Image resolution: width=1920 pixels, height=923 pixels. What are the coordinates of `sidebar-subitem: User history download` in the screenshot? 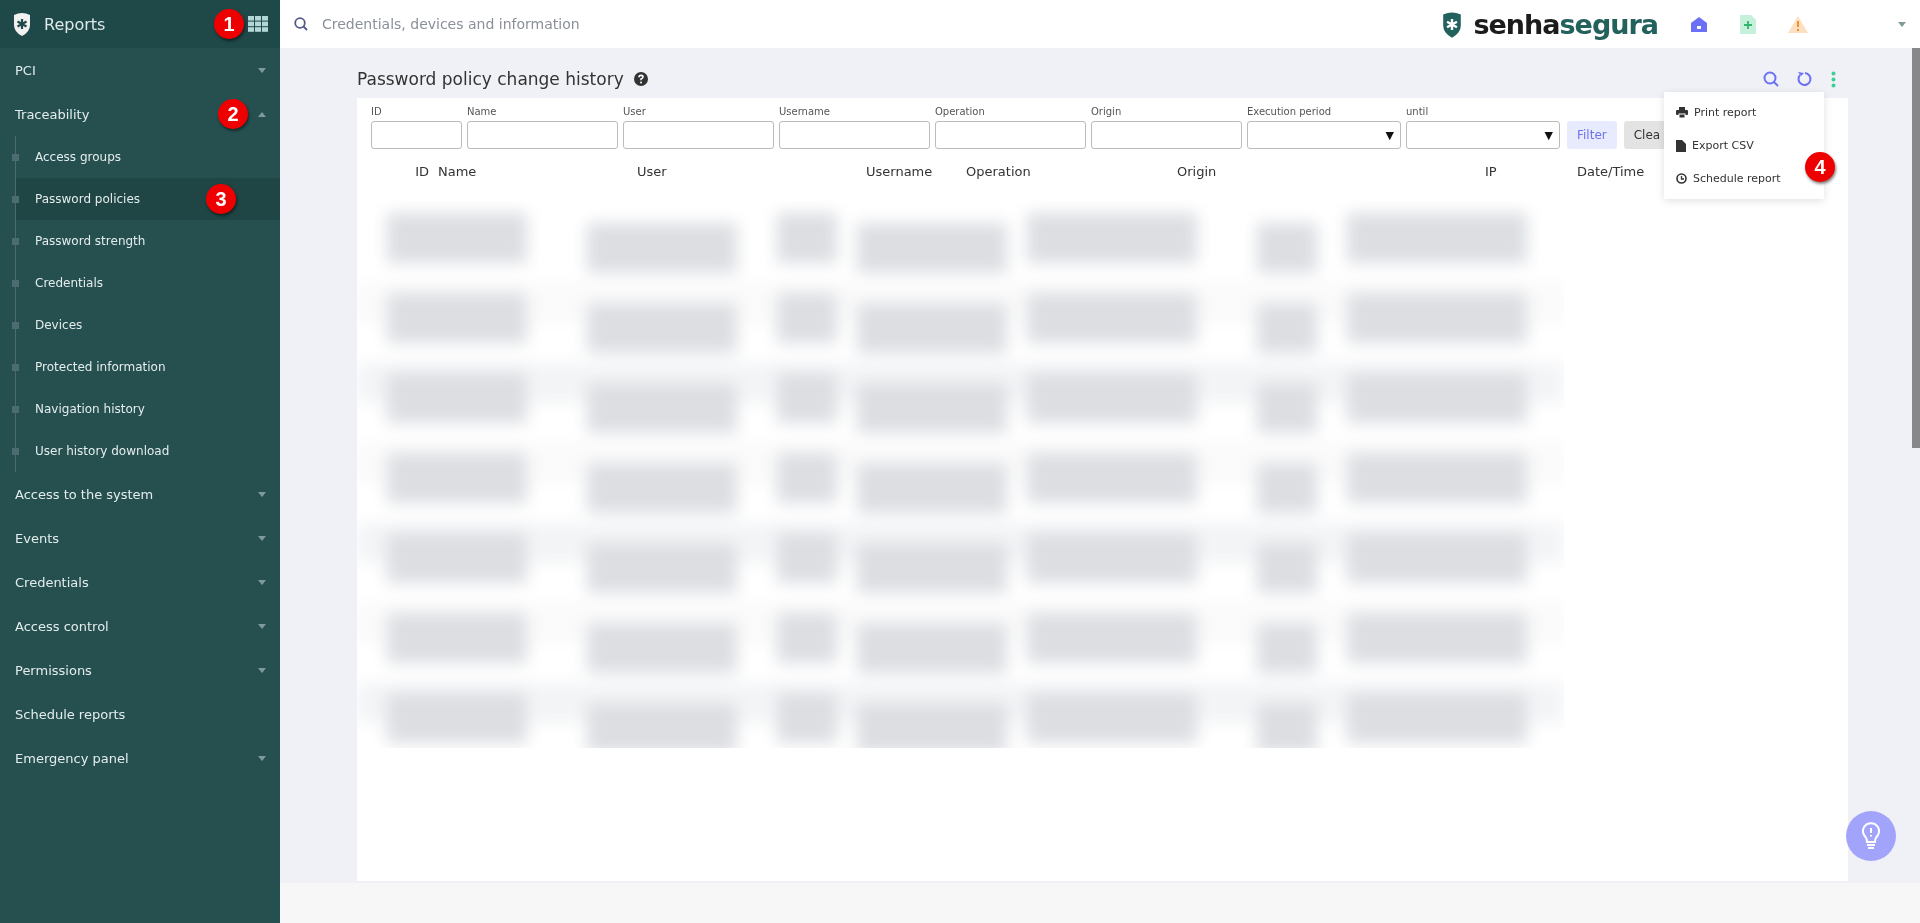 It's located at (148, 451).